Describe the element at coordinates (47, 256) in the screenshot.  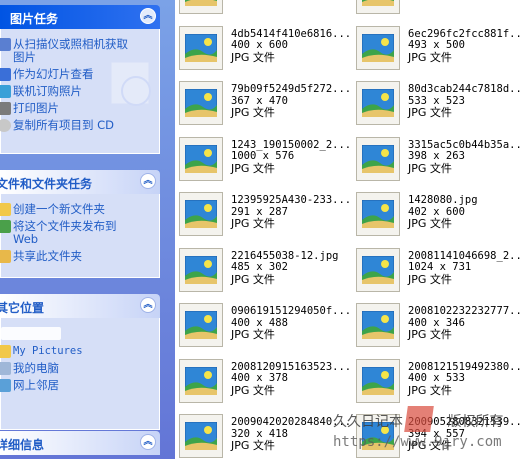
I see `task-label: 共享此文件夹` at that location.